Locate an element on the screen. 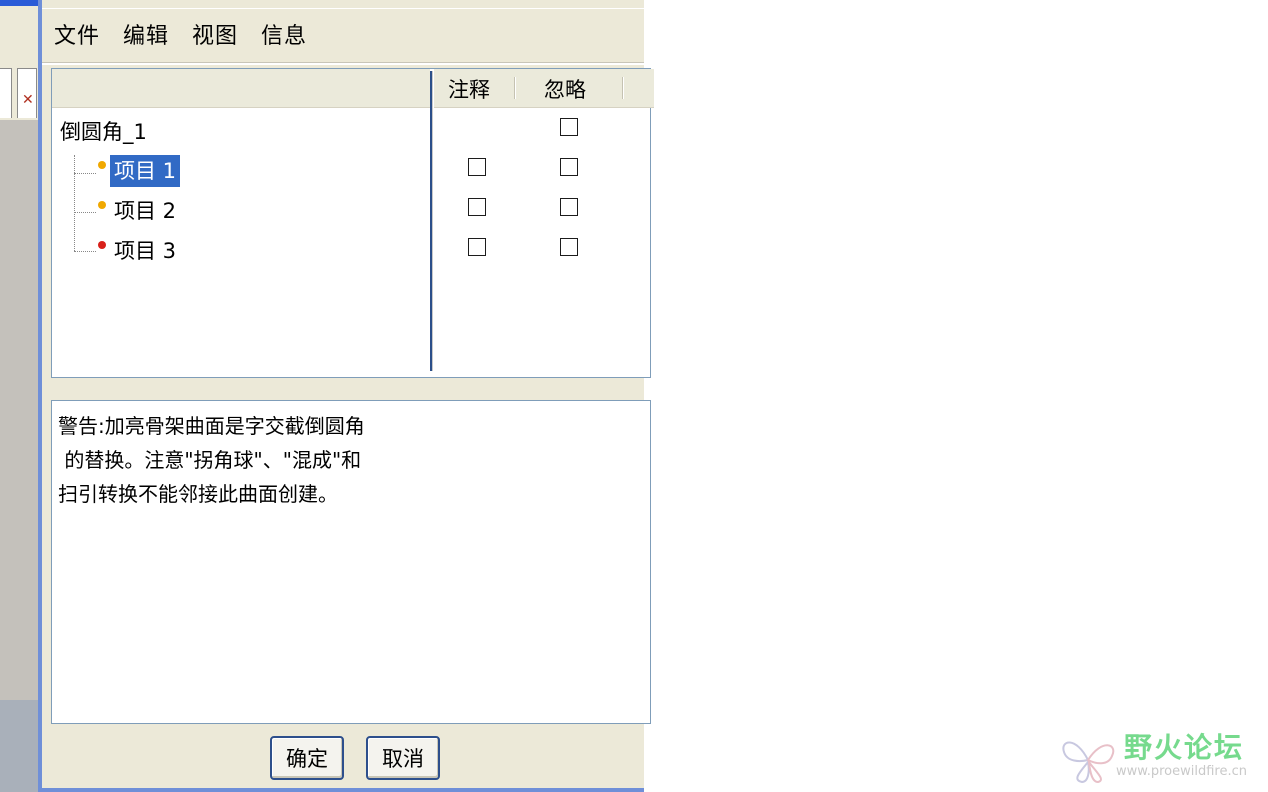 This screenshot has width=1268, height=792. cancel-button: 取消 is located at coordinates (403, 758).